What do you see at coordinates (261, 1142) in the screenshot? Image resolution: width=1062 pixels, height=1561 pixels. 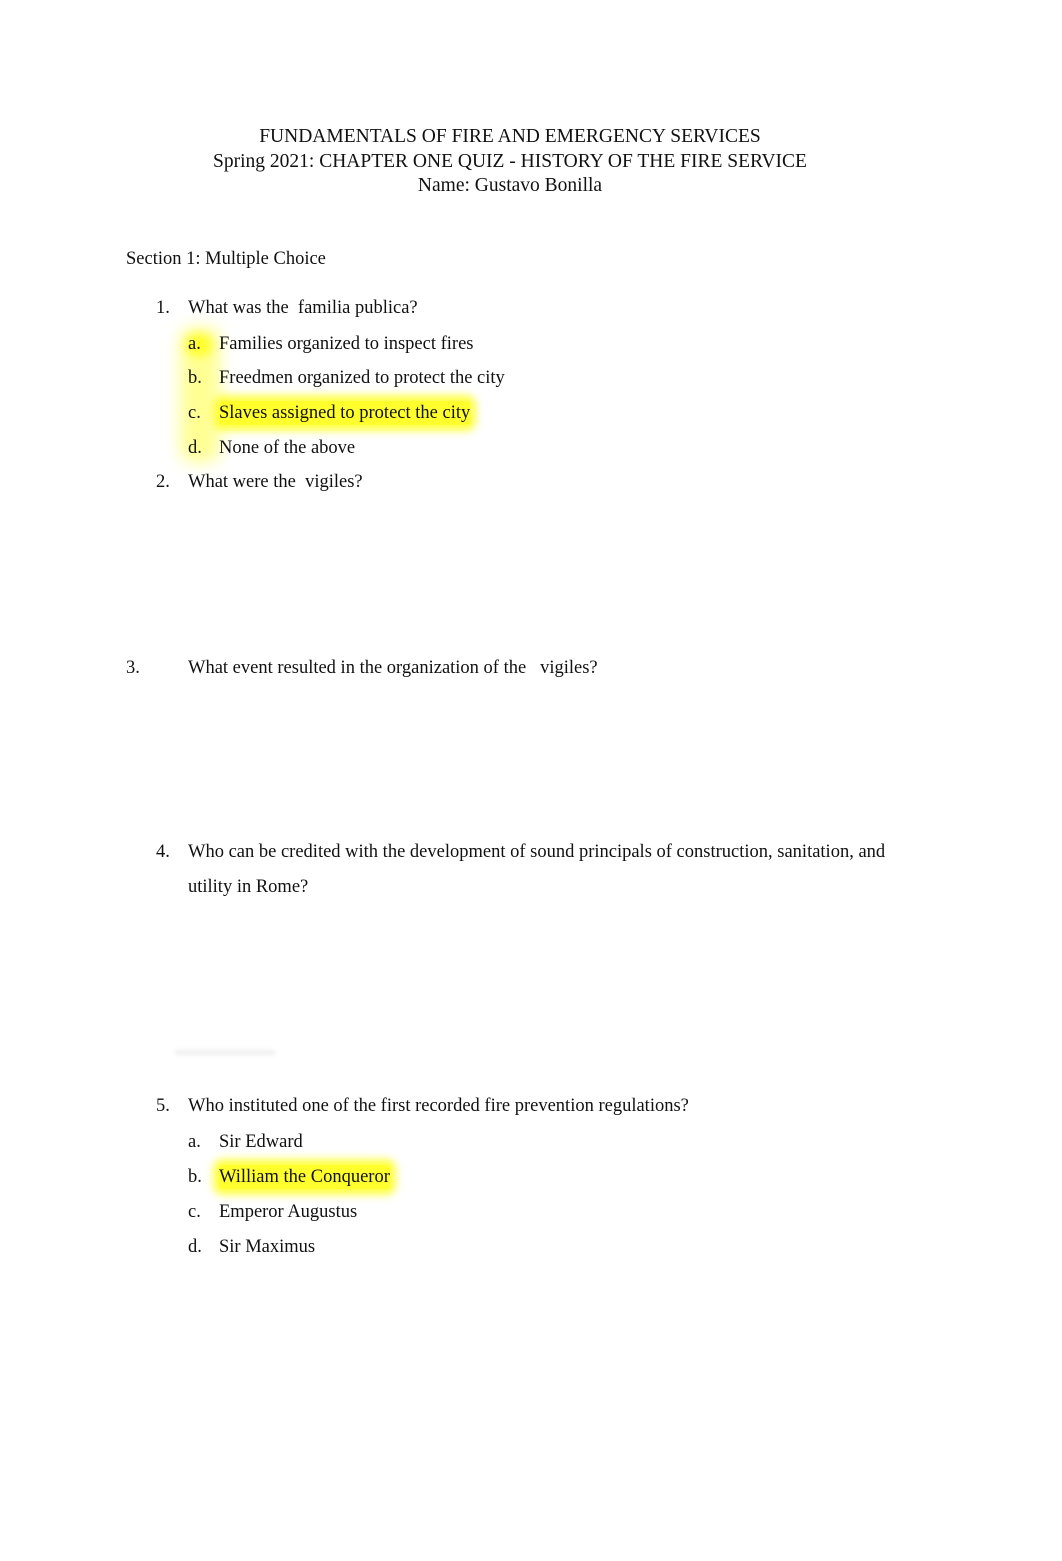 I see `option-text: Sir Edward` at bounding box center [261, 1142].